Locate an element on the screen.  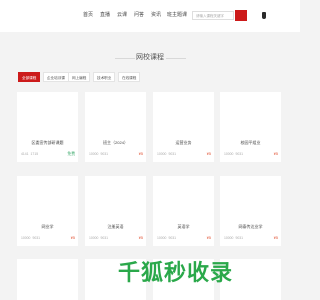
top-navbar: 首页 直播 云课 问答 资讯 班主题课 请输入课程关键字 is located at coordinates (150, 16).